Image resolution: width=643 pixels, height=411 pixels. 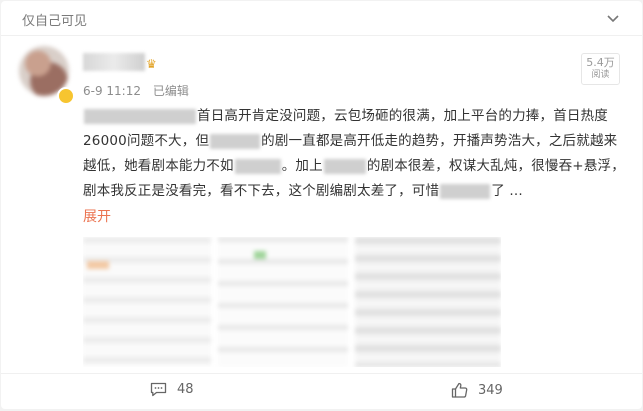 What do you see at coordinates (171, 91) in the screenshot?
I see `edited-label: 已编辑` at bounding box center [171, 91].